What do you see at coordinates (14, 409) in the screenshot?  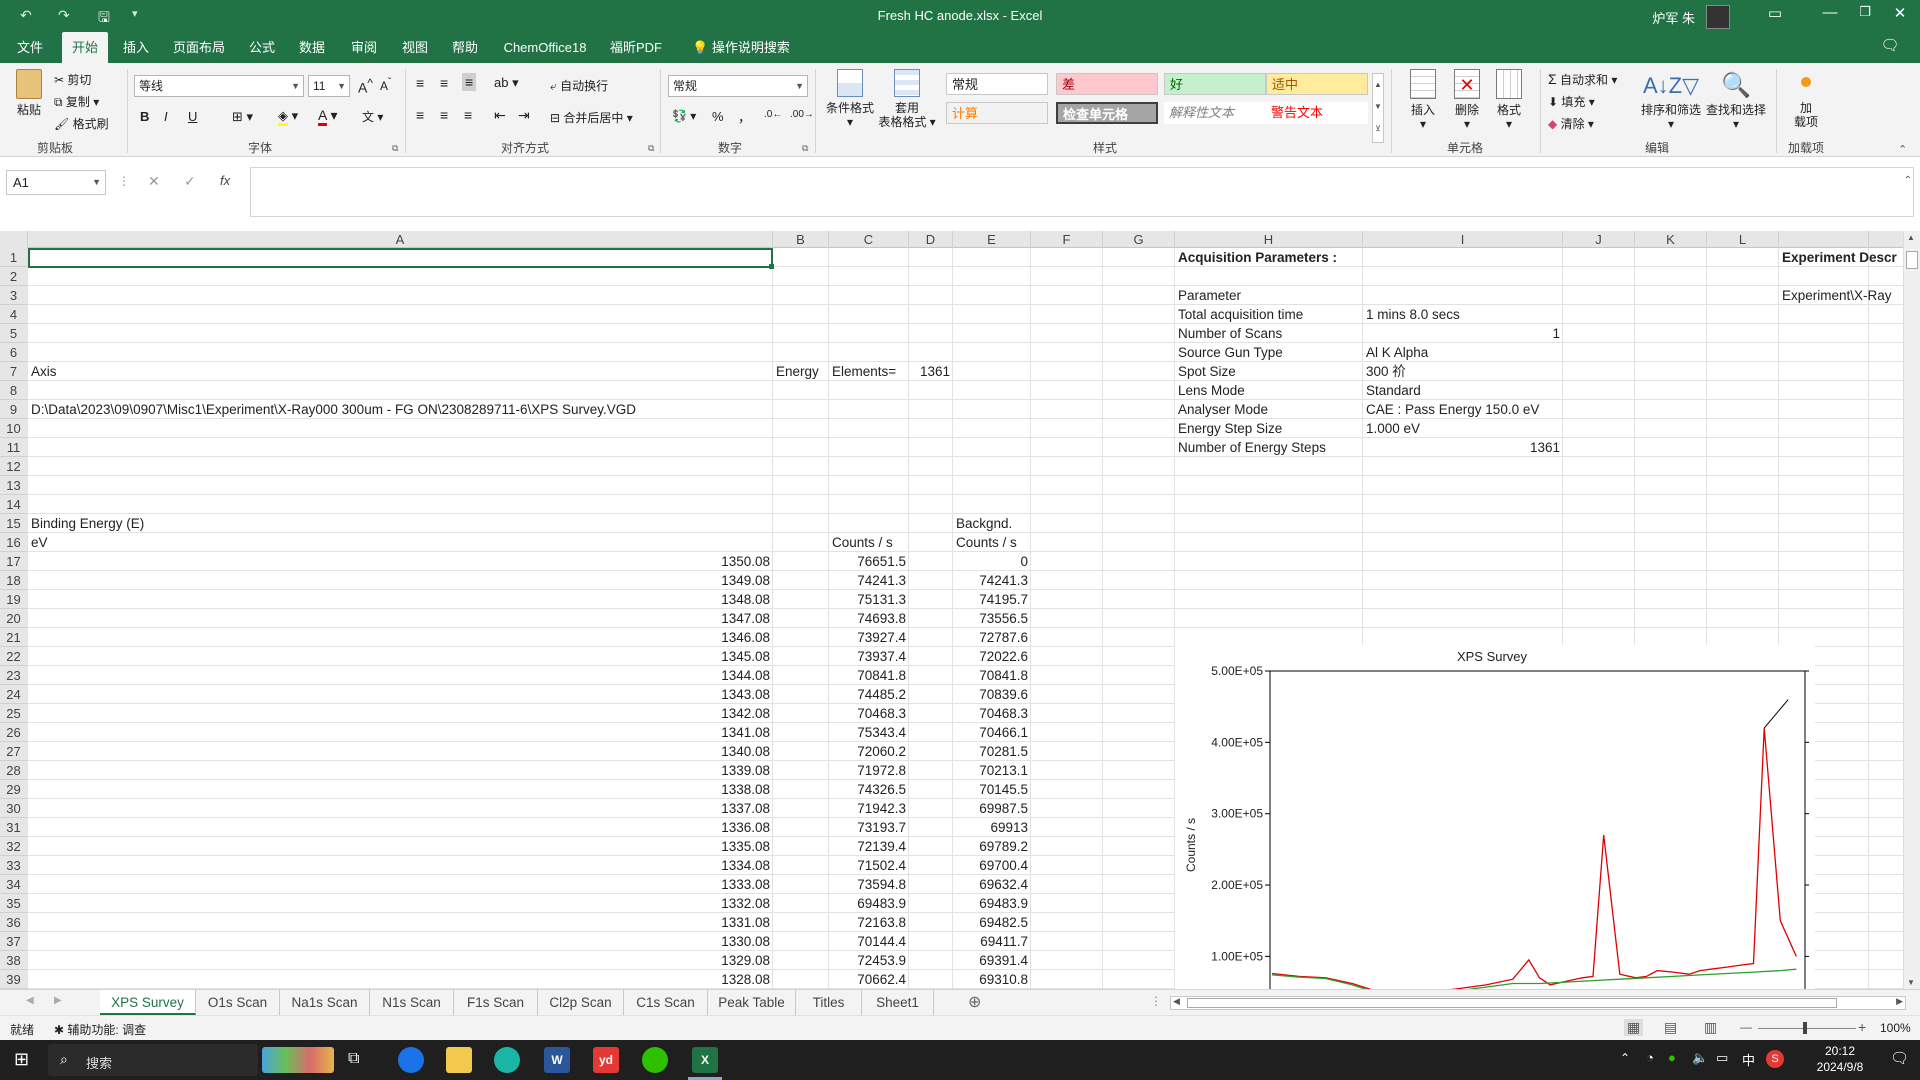 I see `row-header-9: 9` at bounding box center [14, 409].